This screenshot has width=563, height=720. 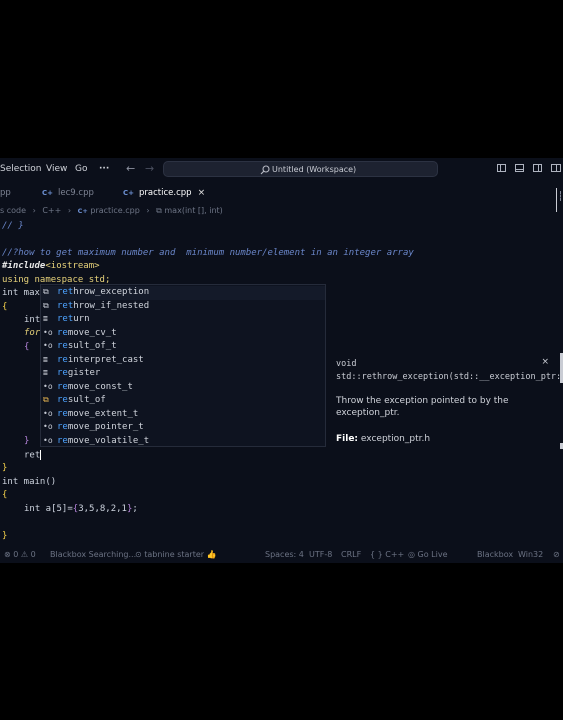 I want to click on forward-arrow-icon: →, so click(x=149, y=168).